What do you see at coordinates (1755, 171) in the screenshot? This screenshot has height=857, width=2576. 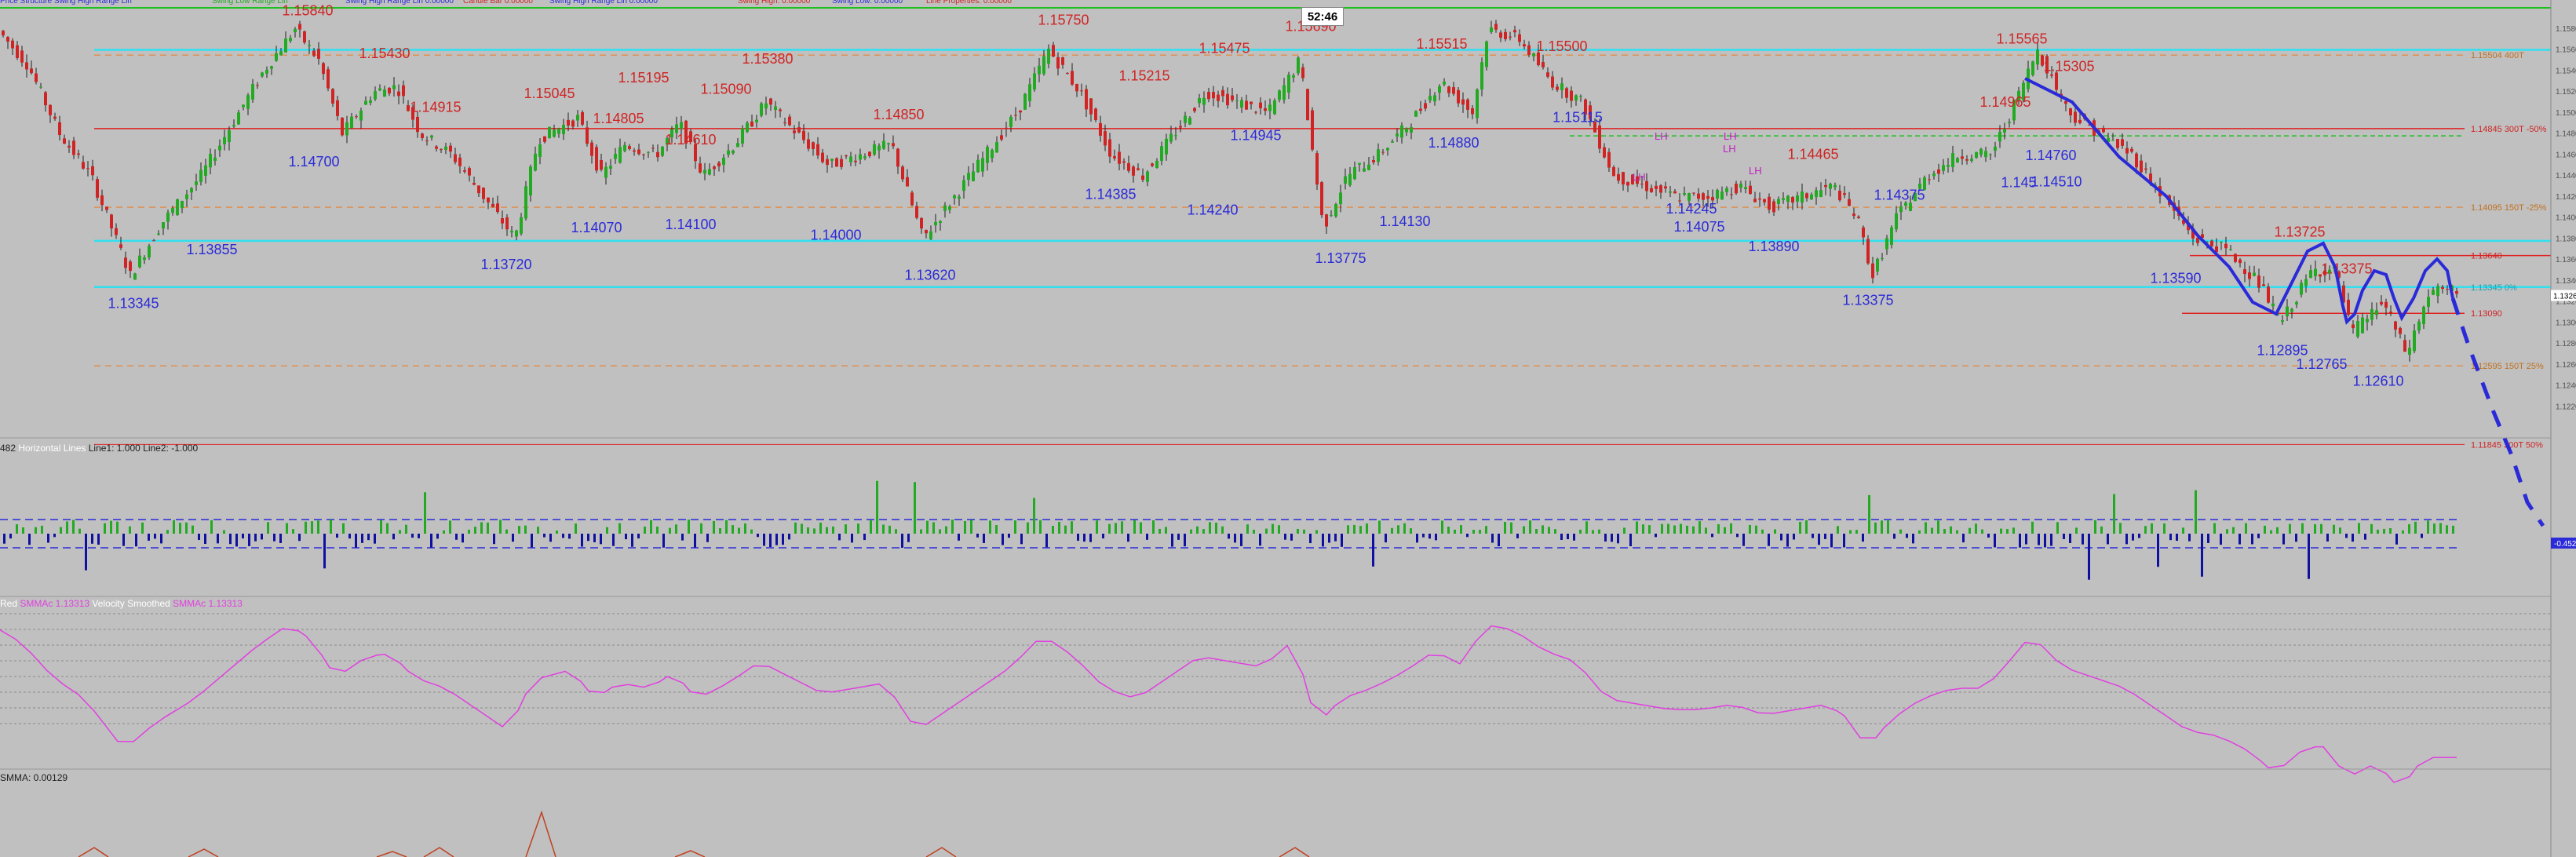 I see `lower-high-mark: LH` at bounding box center [1755, 171].